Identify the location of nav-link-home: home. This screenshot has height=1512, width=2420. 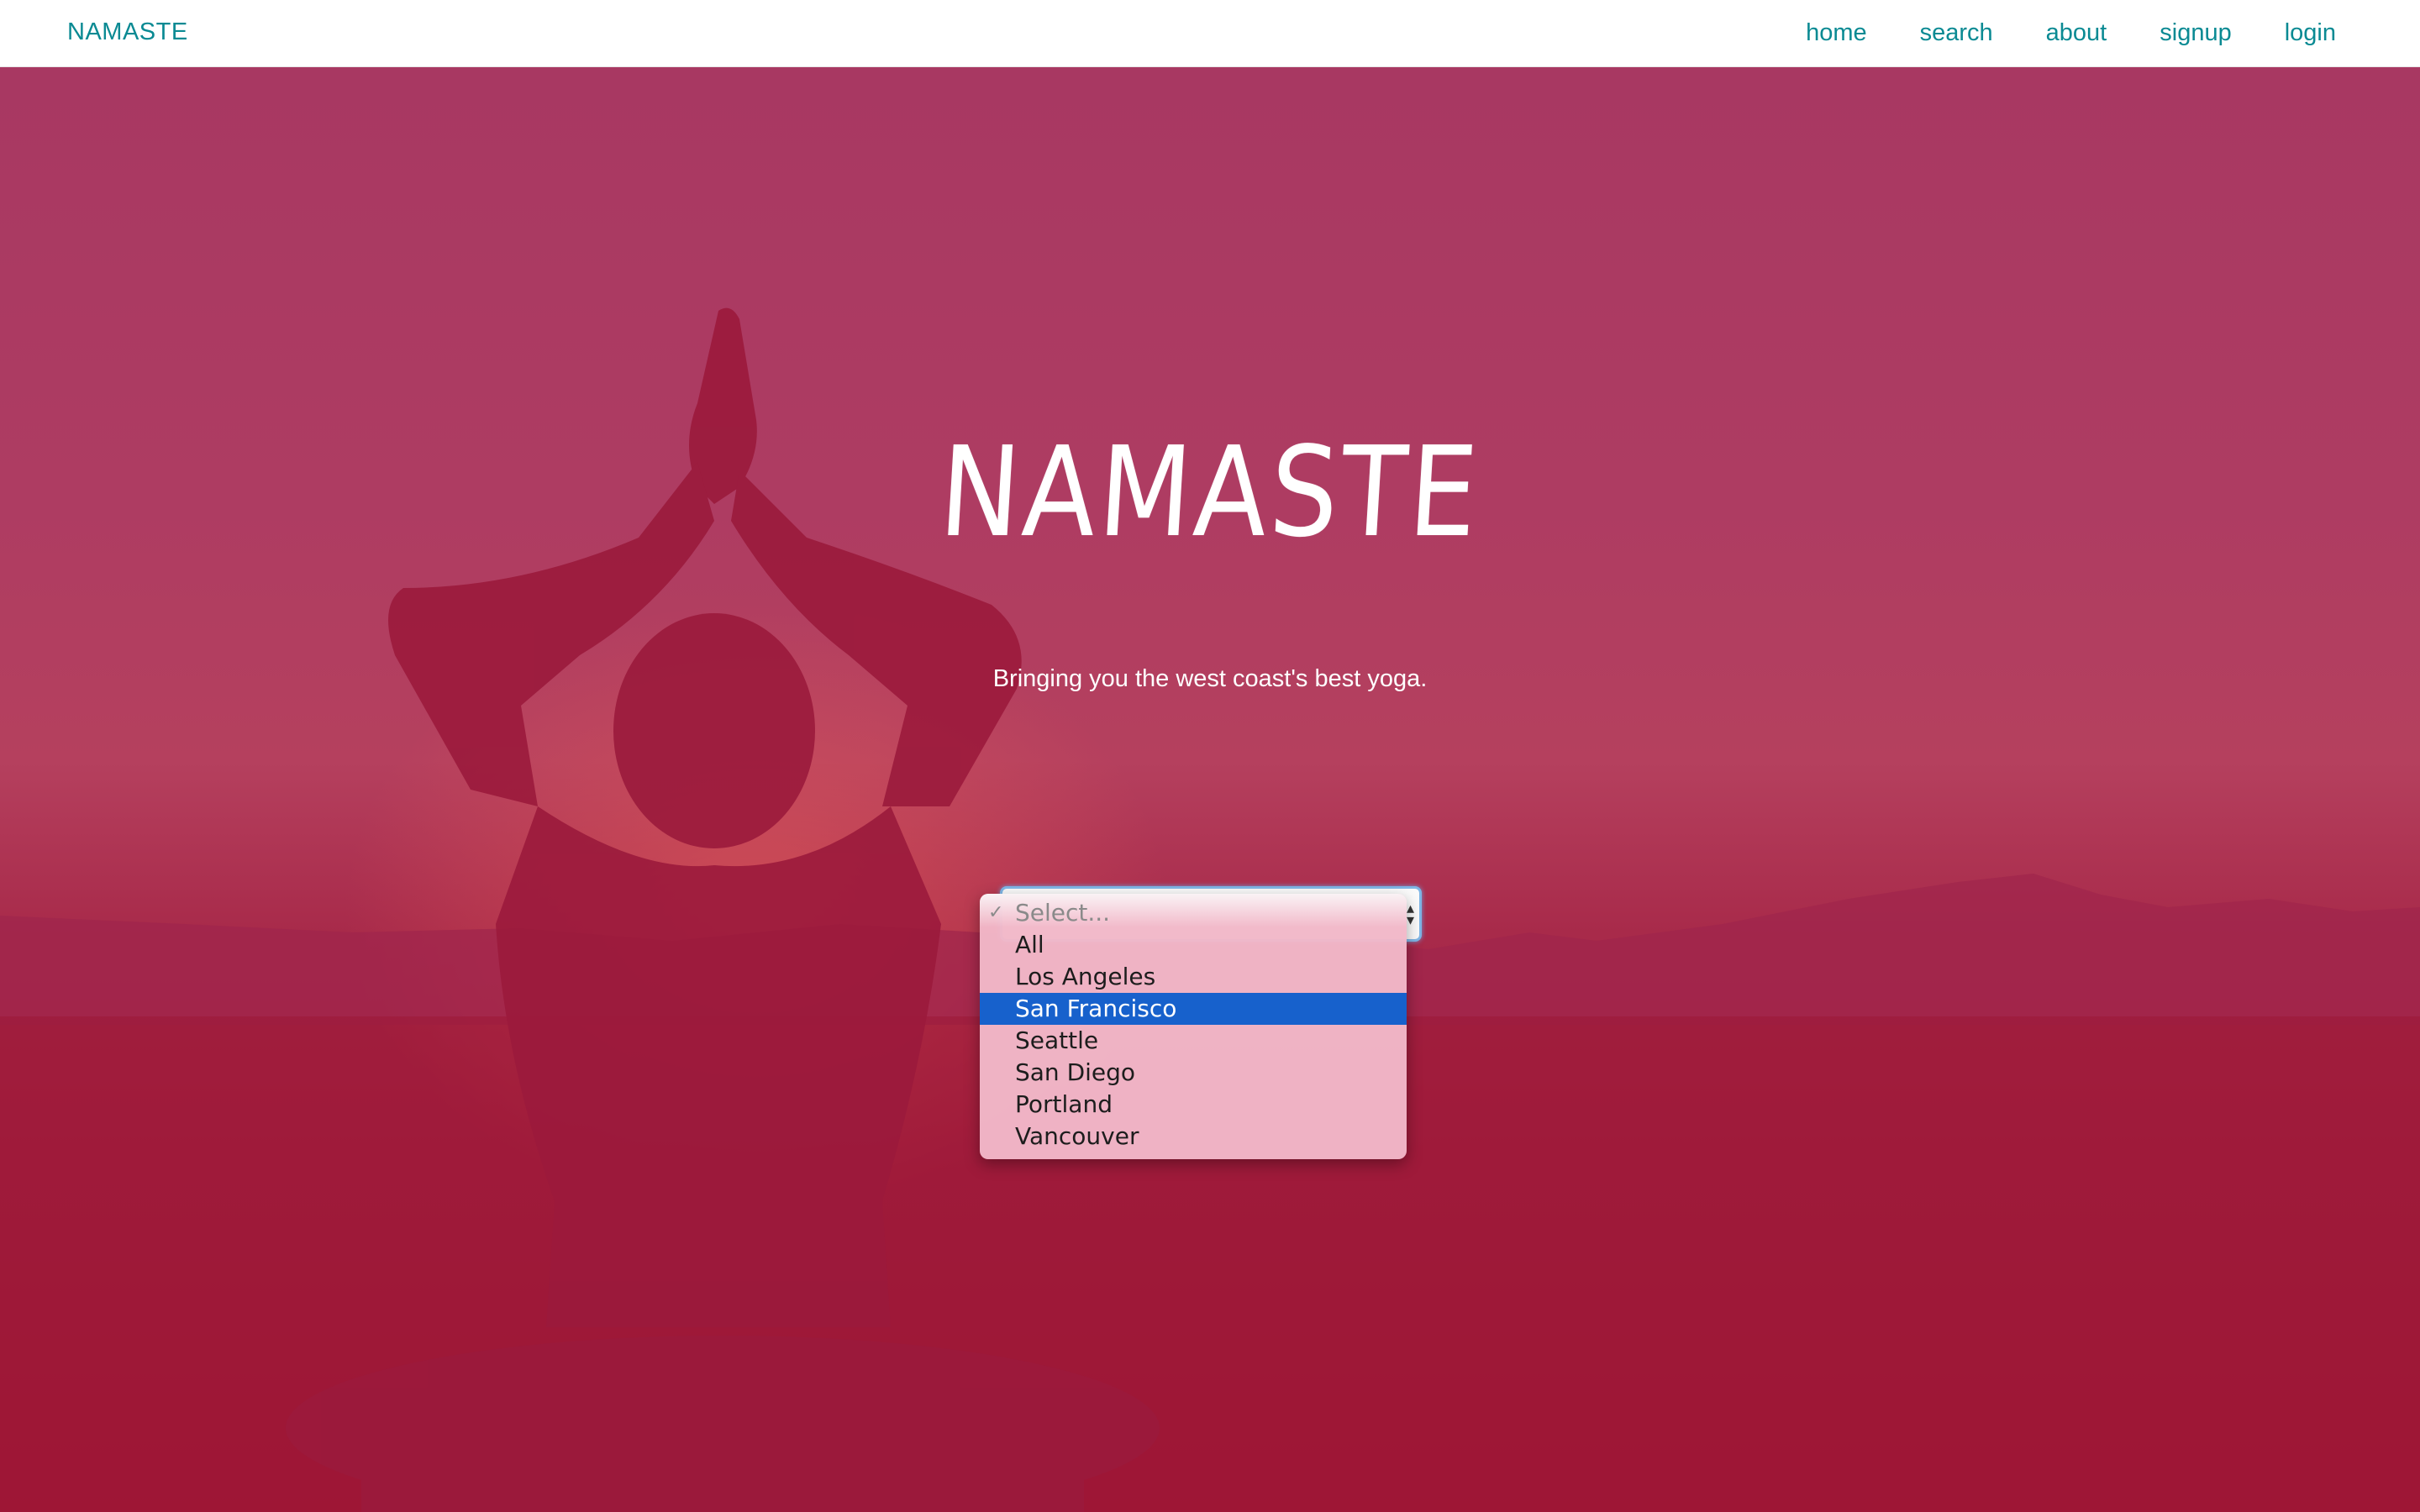
(1836, 33).